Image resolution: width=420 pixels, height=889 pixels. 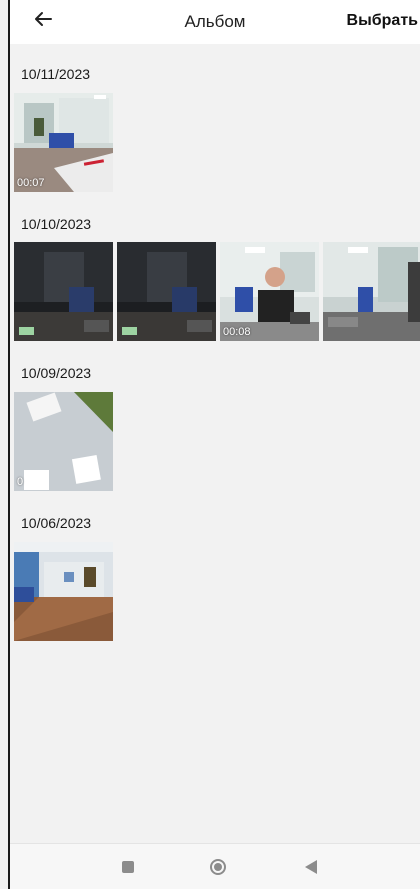 I want to click on video-thumbnail: 0, so click(x=63, y=441).